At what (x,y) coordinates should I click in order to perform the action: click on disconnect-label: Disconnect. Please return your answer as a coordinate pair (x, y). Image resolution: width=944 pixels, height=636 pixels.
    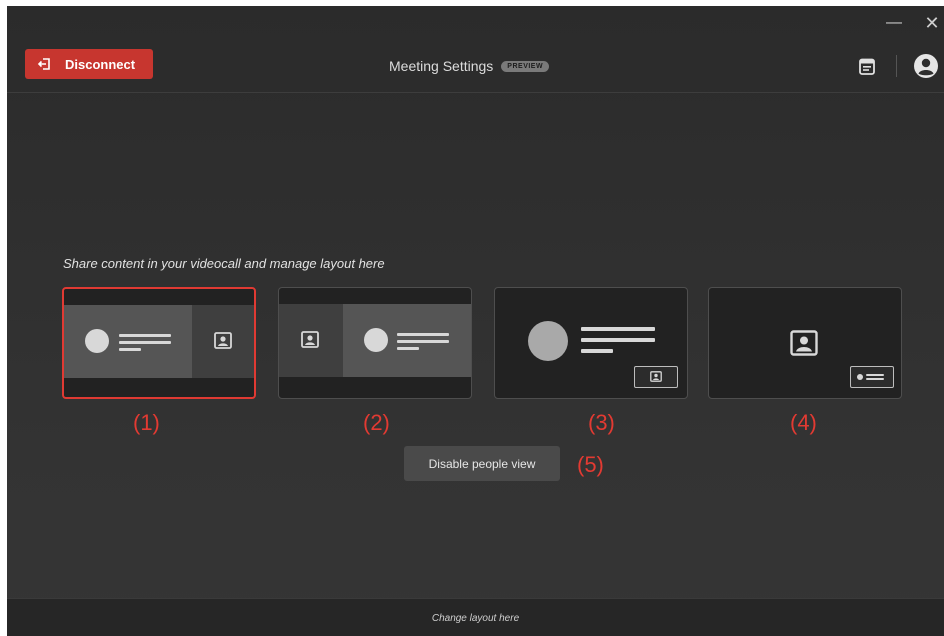
    Looking at the image, I should click on (100, 64).